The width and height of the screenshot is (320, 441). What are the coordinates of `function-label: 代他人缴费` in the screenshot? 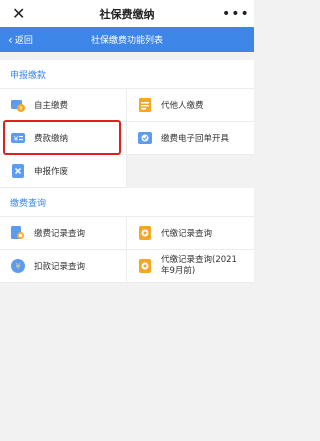 It's located at (182, 106).